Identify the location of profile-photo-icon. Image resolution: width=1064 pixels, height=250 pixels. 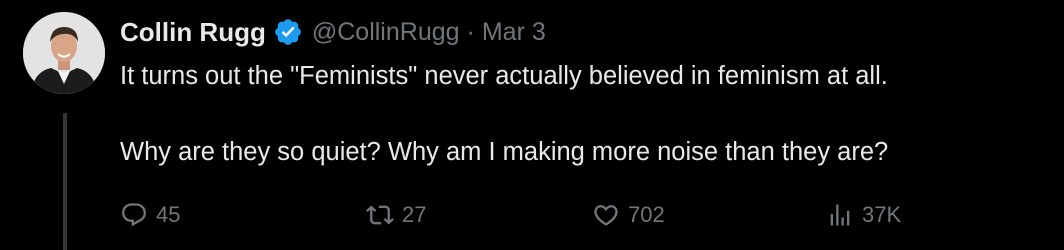
(64, 53).